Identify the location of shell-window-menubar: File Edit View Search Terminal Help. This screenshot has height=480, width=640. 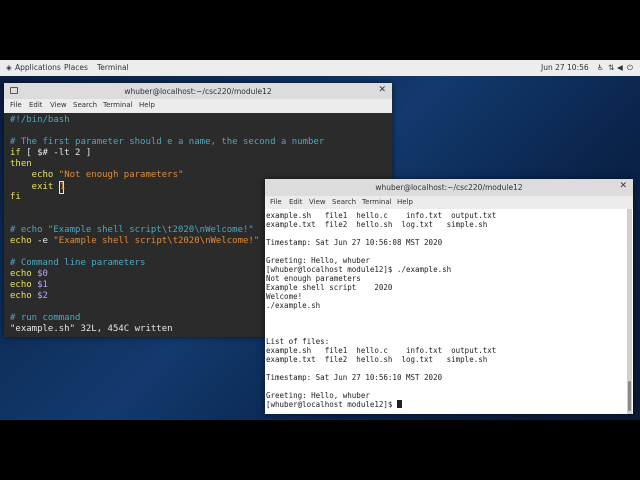
(449, 202).